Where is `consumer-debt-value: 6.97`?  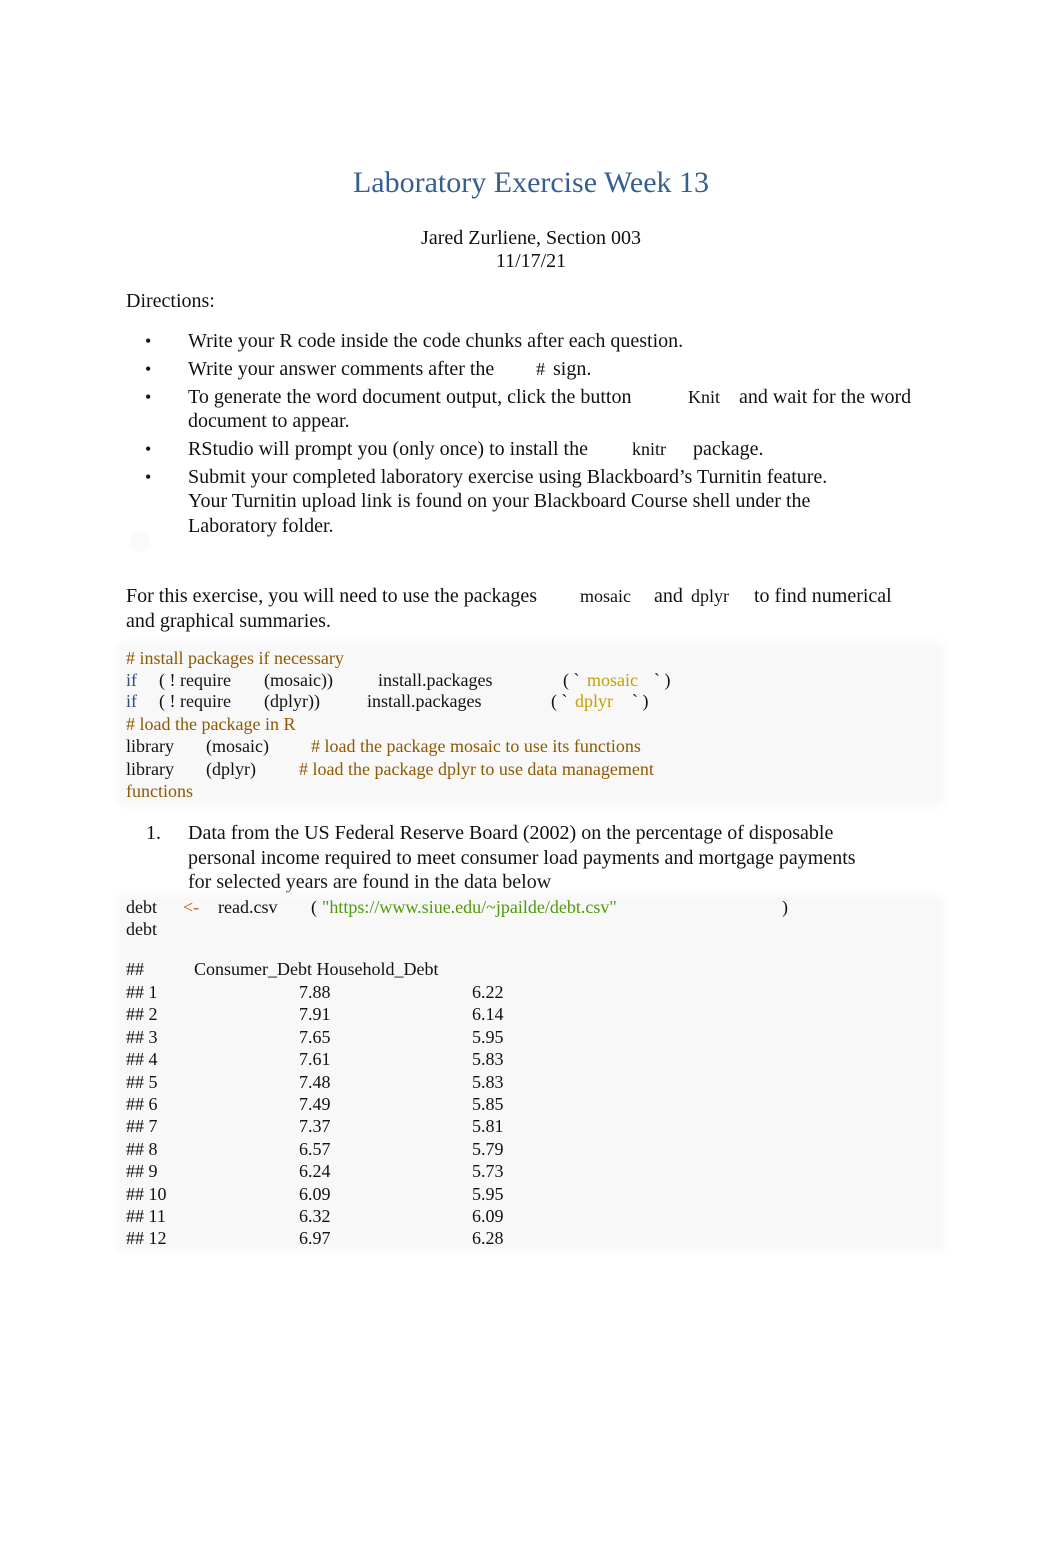 consumer-debt-value: 6.97 is located at coordinates (315, 1238).